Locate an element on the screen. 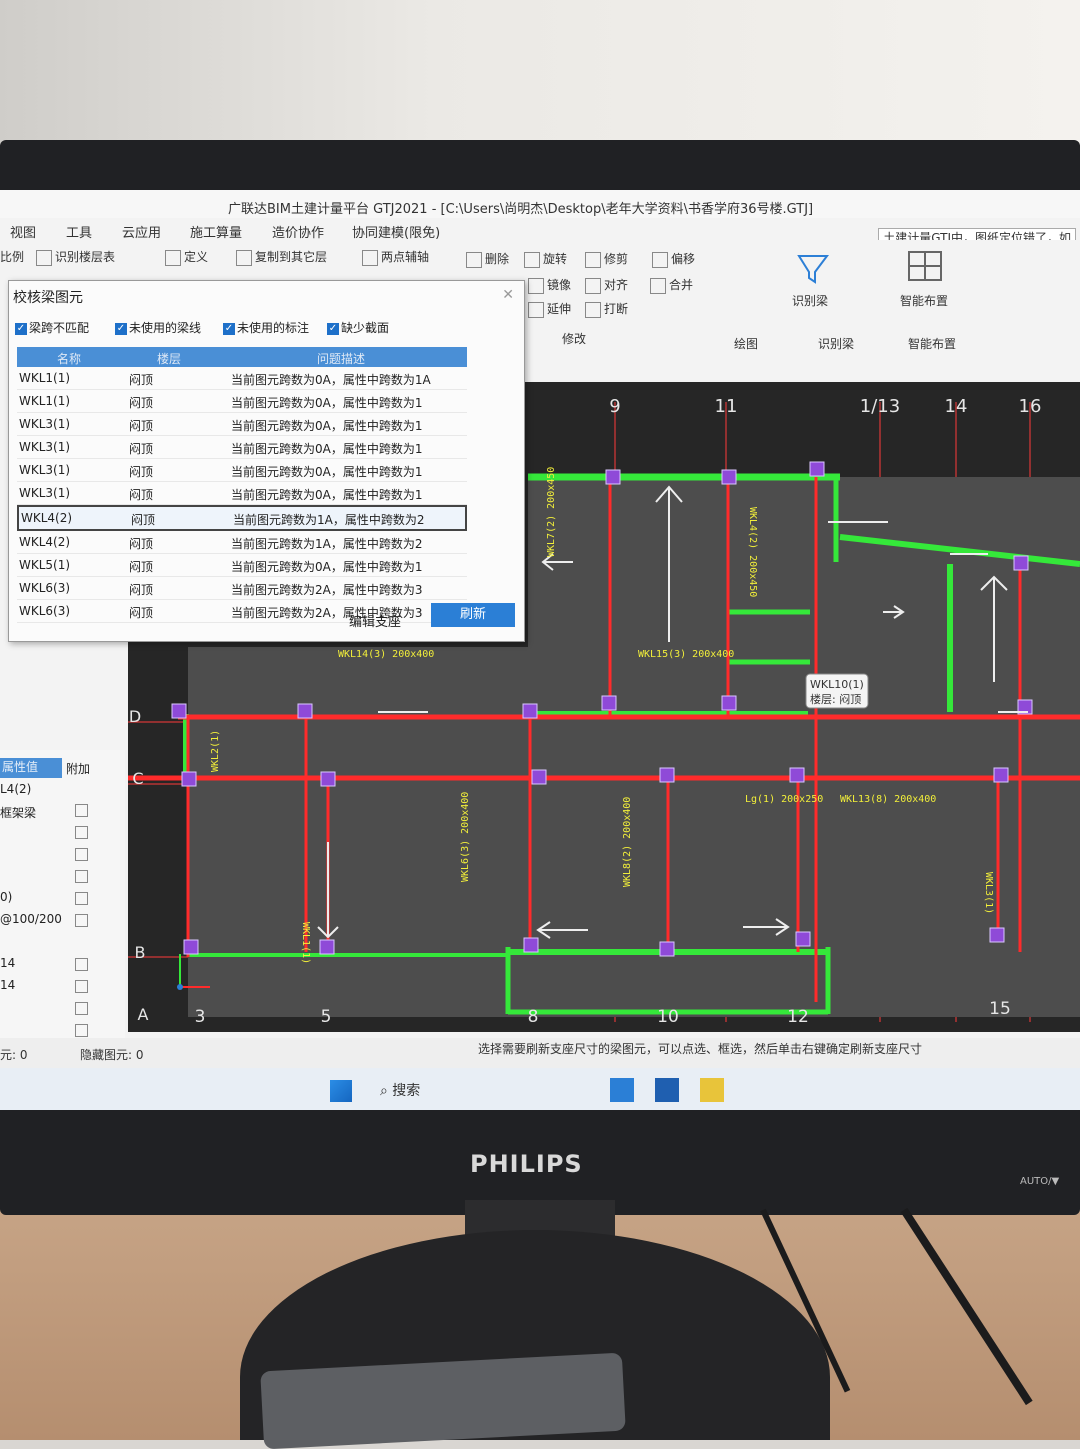 Image resolution: width=1080 pixels, height=1449 pixels. ribbon-define: 定义 is located at coordinates (186, 257).